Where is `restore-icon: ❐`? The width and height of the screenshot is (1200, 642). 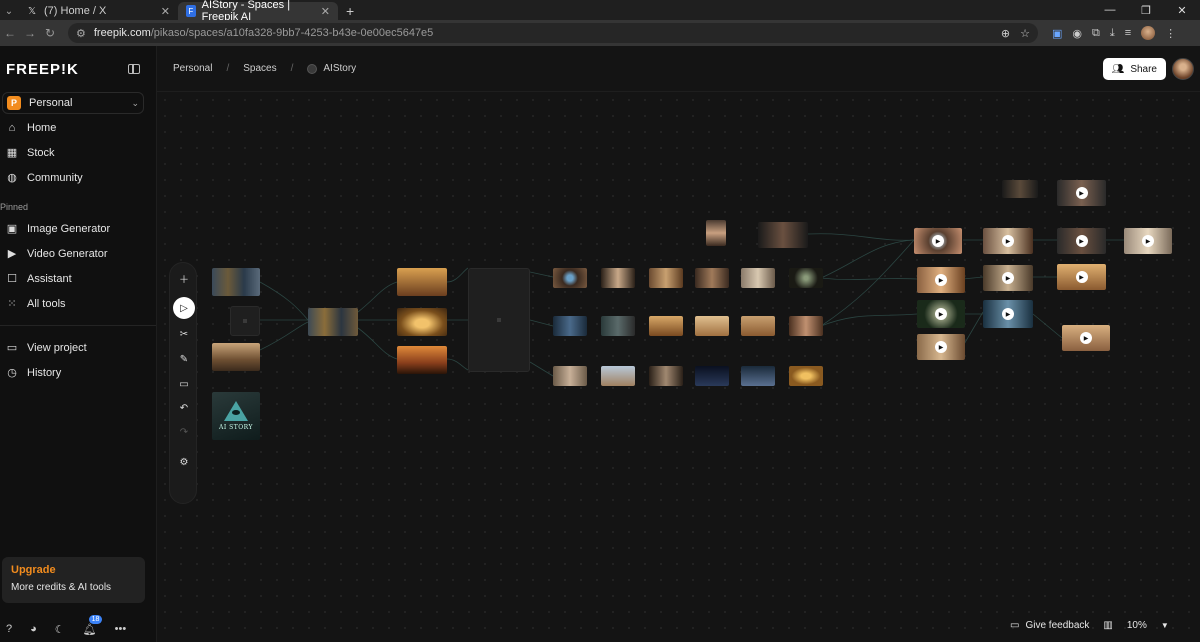
restore-icon: ❐ is located at coordinates (1146, 10).